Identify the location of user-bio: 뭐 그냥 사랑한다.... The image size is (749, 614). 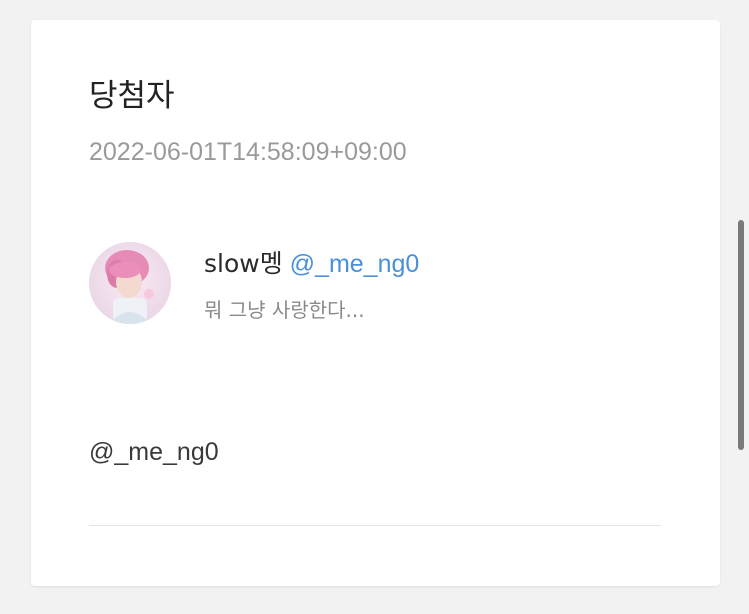
(284, 310).